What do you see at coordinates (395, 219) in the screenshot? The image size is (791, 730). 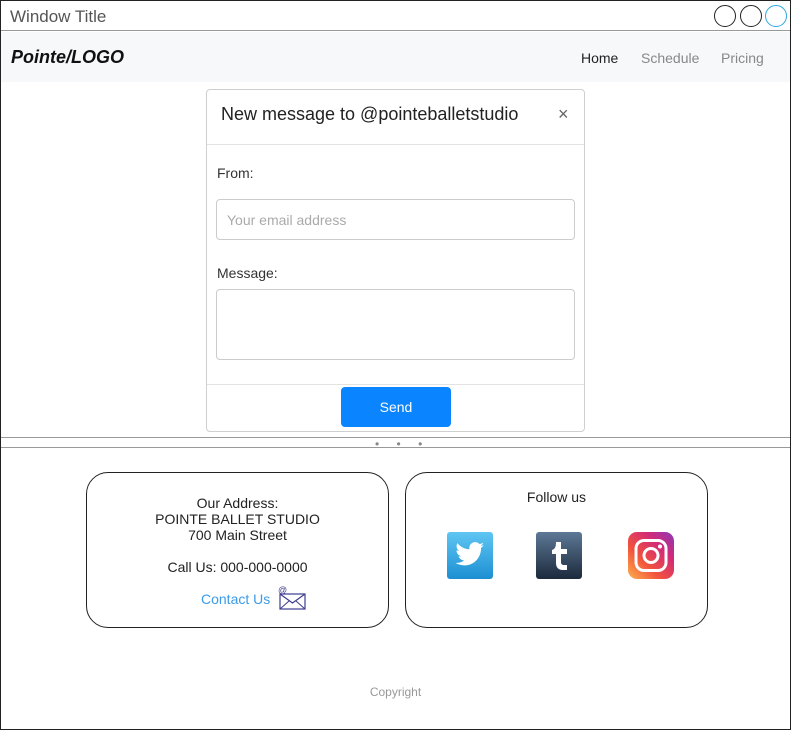 I see `email-field` at bounding box center [395, 219].